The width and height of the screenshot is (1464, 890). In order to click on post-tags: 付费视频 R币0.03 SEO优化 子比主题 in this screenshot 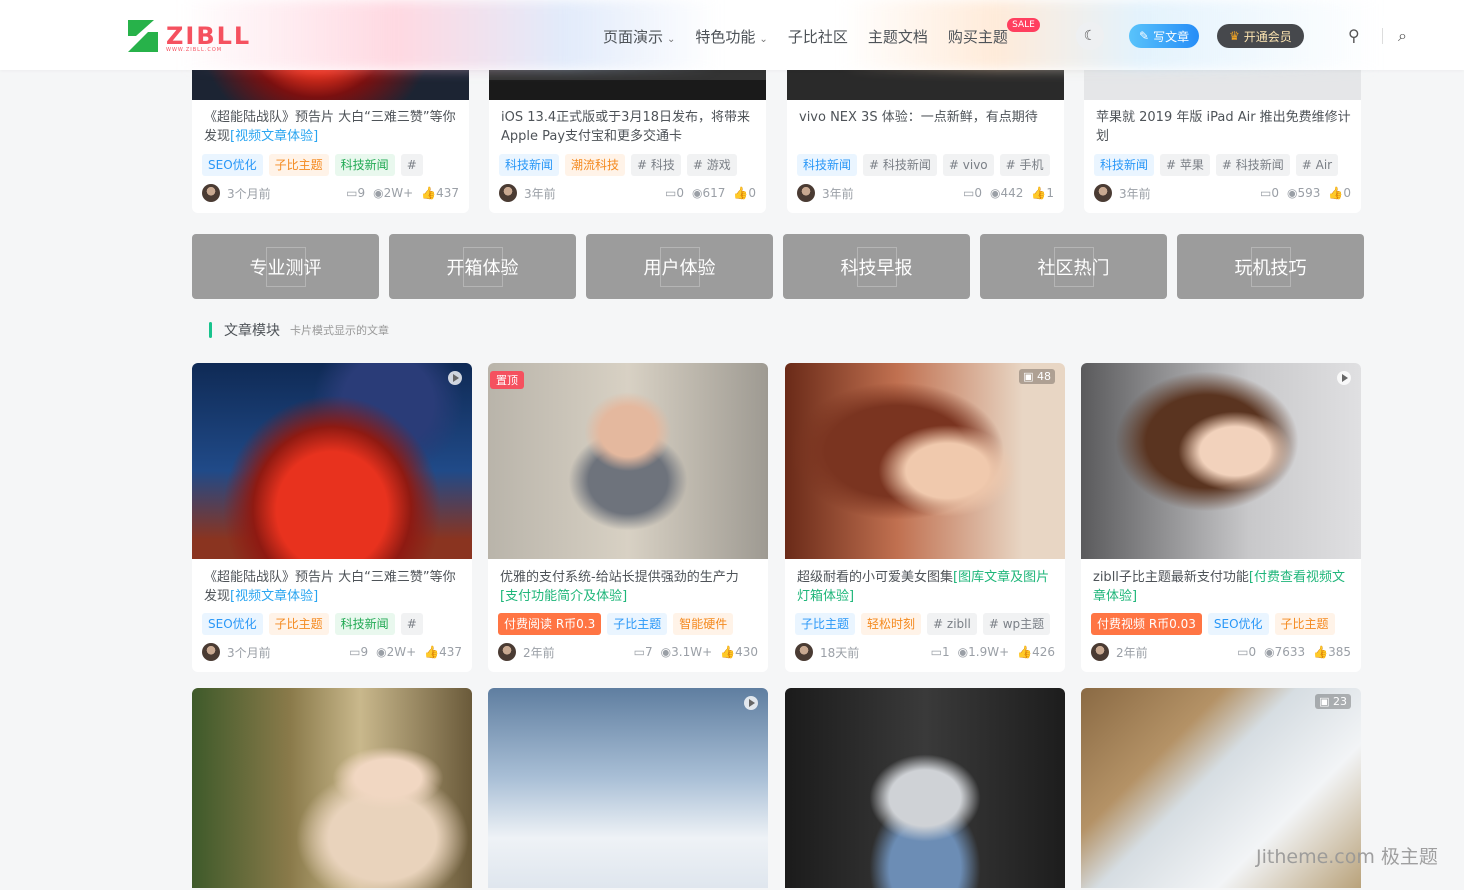, I will do `click(1222, 624)`.